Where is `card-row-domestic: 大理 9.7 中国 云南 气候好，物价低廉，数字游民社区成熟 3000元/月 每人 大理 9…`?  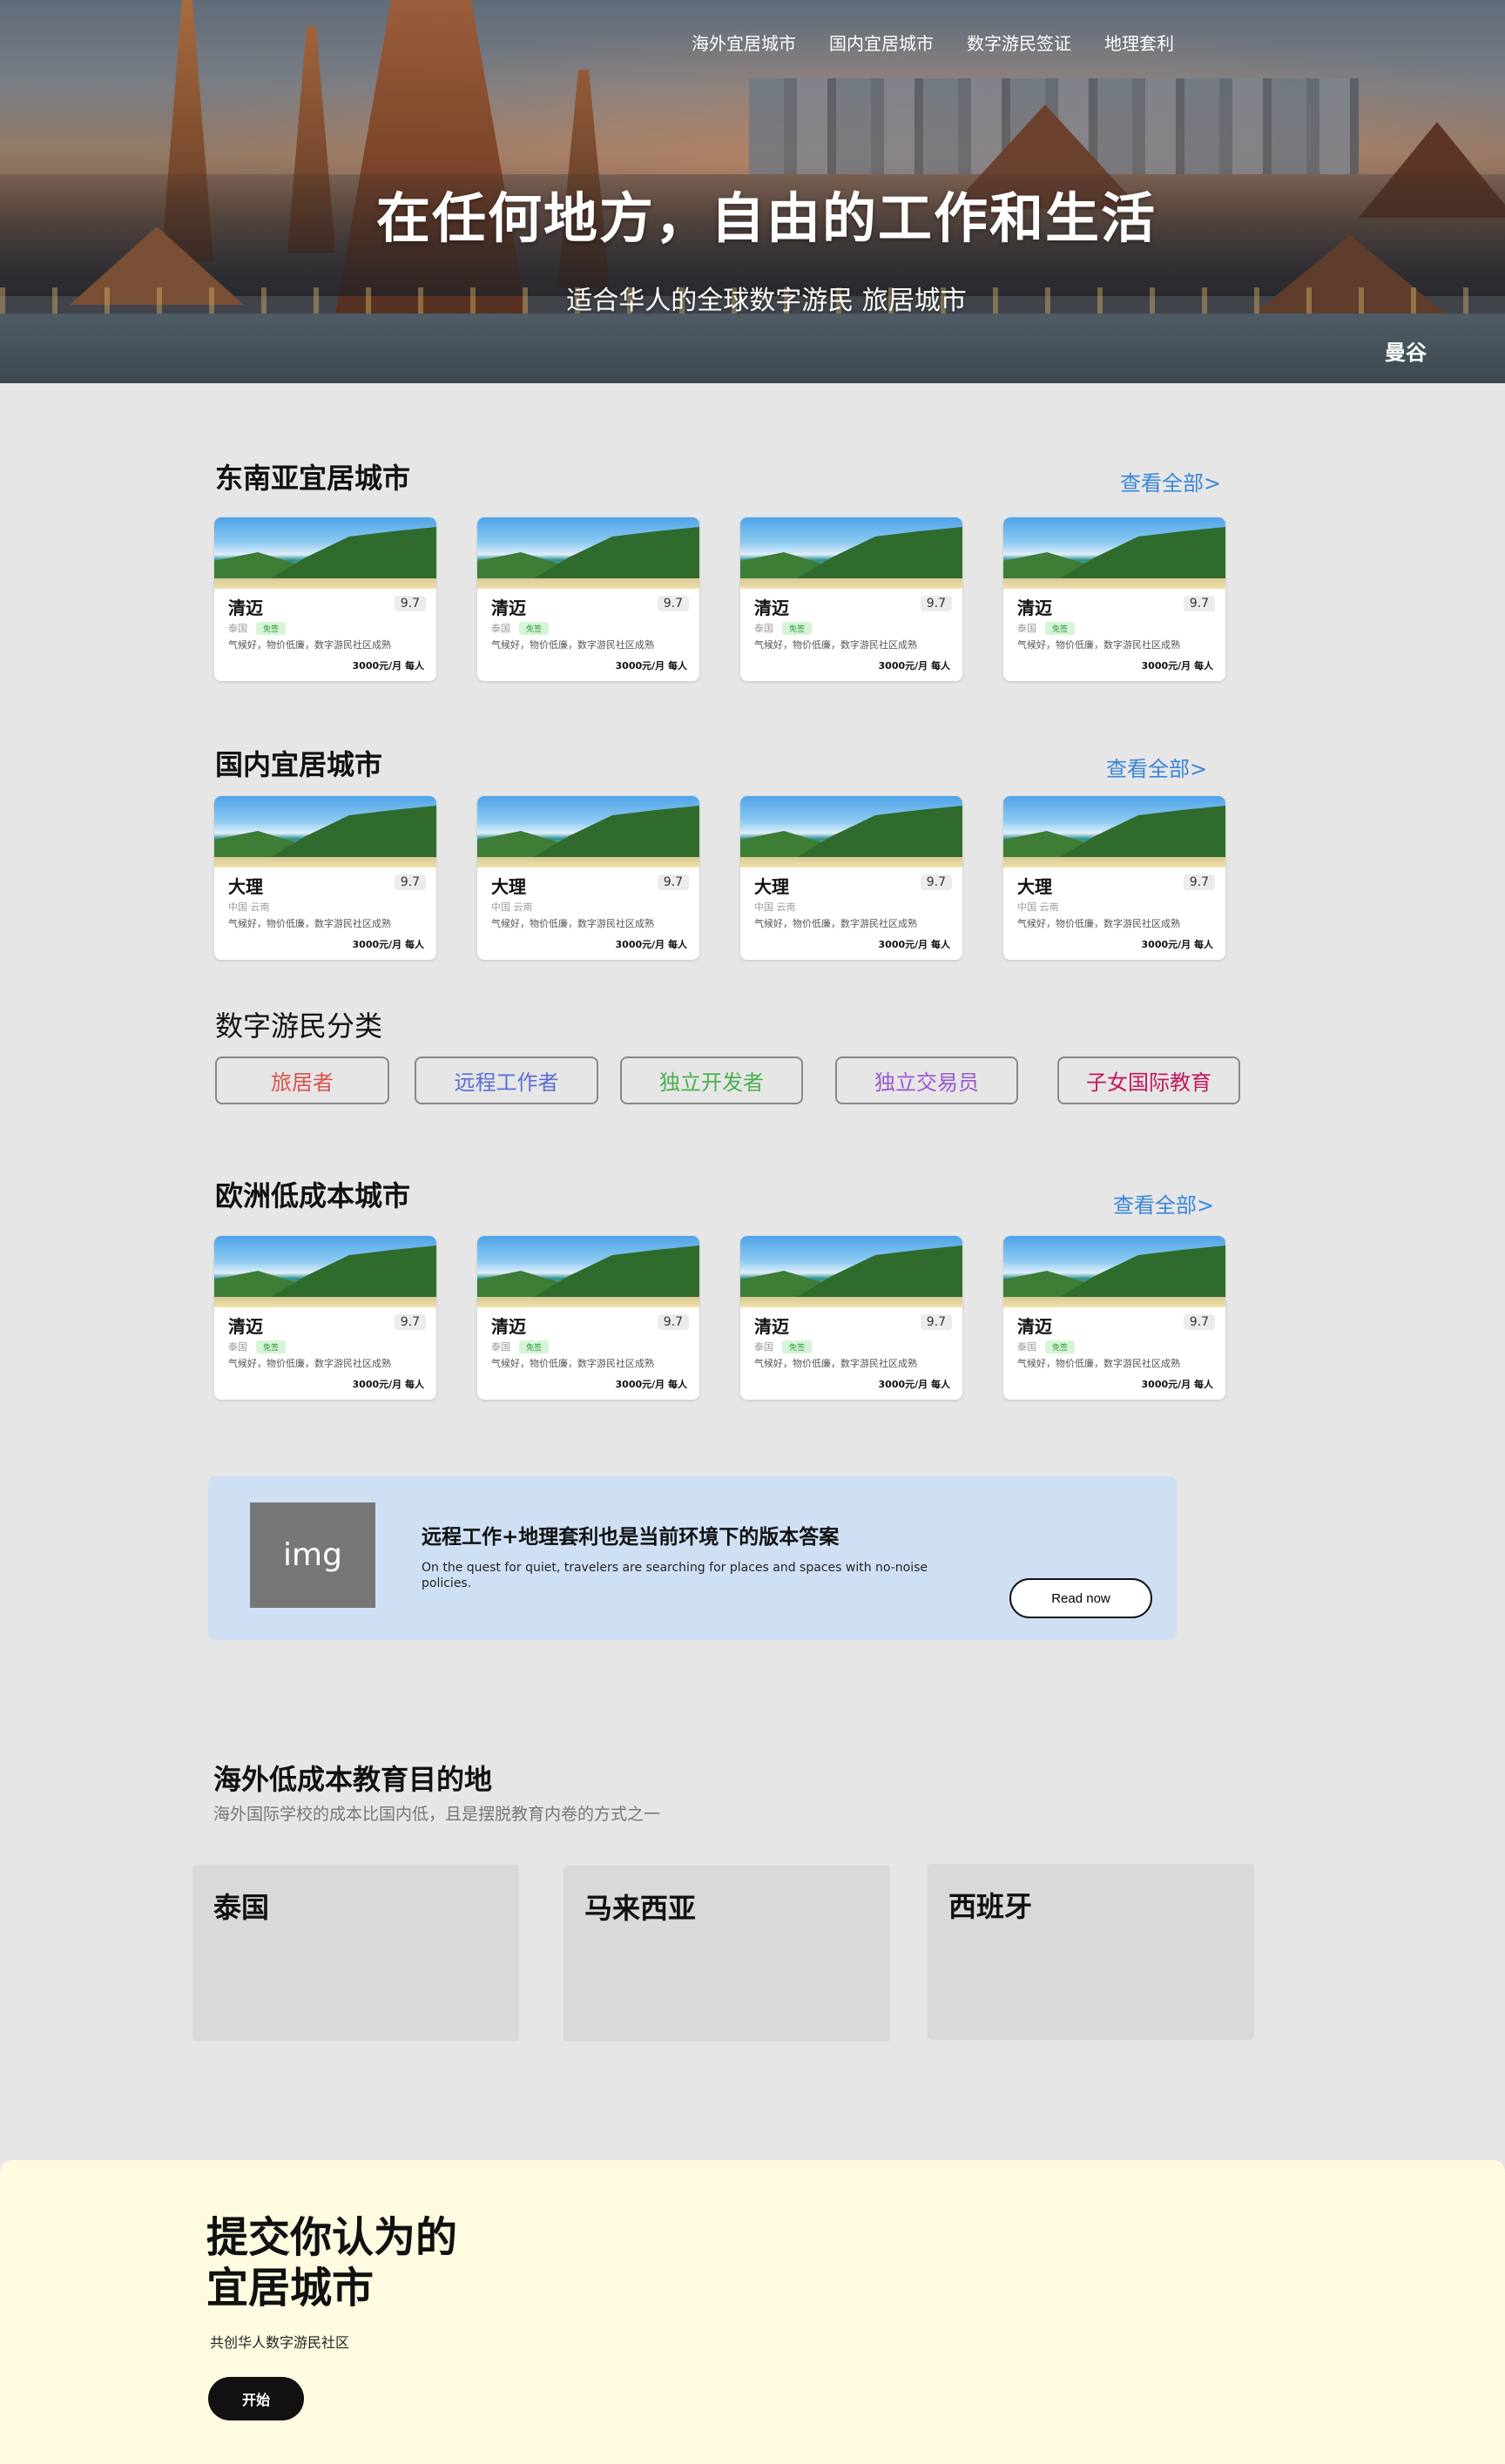
card-row-domestic: 大理 9.7 中国 云南 气候好，物价低廉，数字游民社区成熟 3000元/月 每人 大理 9… is located at coordinates (719, 878).